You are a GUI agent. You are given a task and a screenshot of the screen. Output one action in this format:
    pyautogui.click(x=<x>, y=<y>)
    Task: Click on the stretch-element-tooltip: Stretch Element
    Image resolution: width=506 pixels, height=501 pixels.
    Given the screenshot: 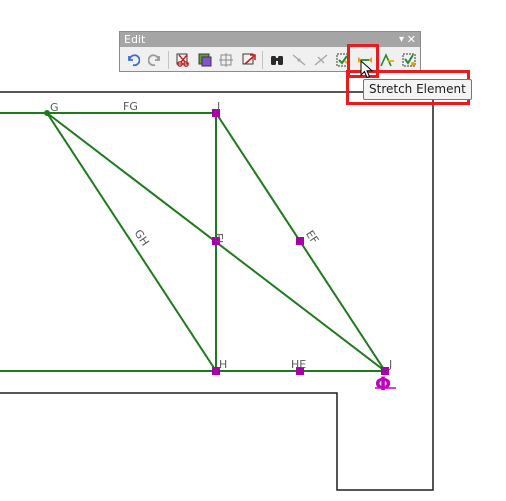 What is the action you would take?
    pyautogui.click(x=417, y=89)
    